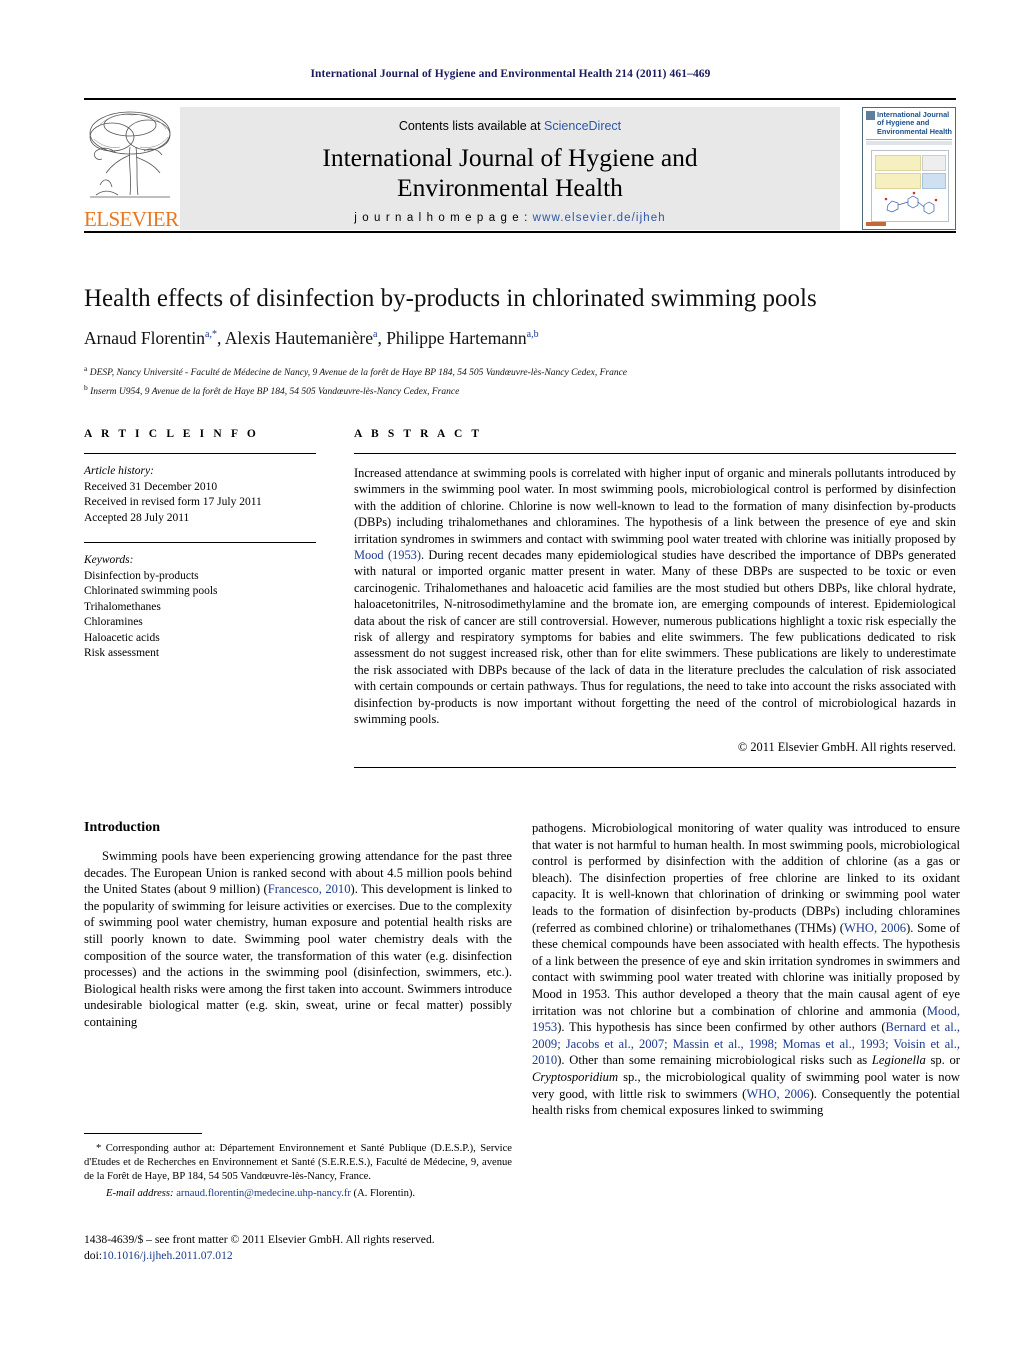 The image size is (1021, 1351). Describe the element at coordinates (298, 1256) in the screenshot. I see `doi-line: doi:10.1016/j.ijheh.2011.07.012` at that location.